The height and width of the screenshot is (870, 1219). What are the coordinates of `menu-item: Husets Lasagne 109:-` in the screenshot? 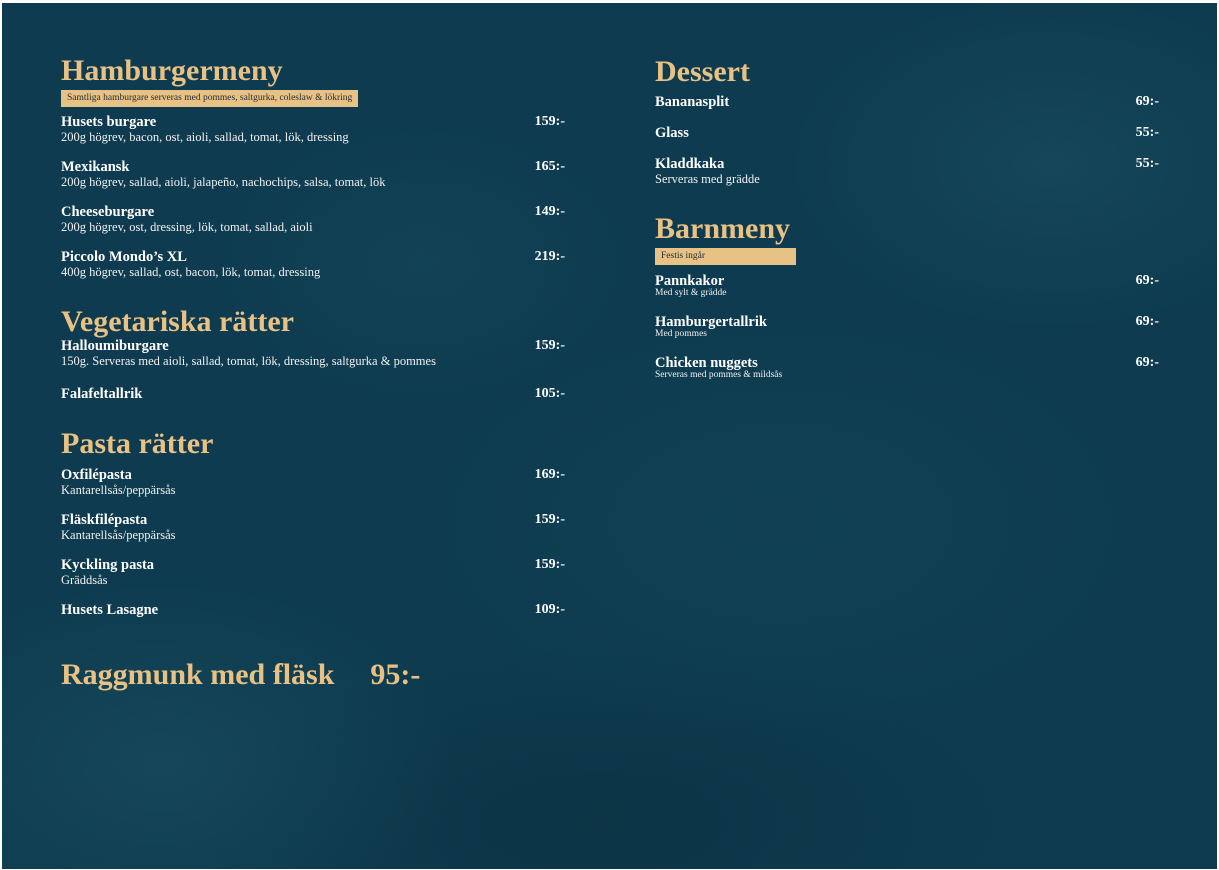 It's located at (313, 610).